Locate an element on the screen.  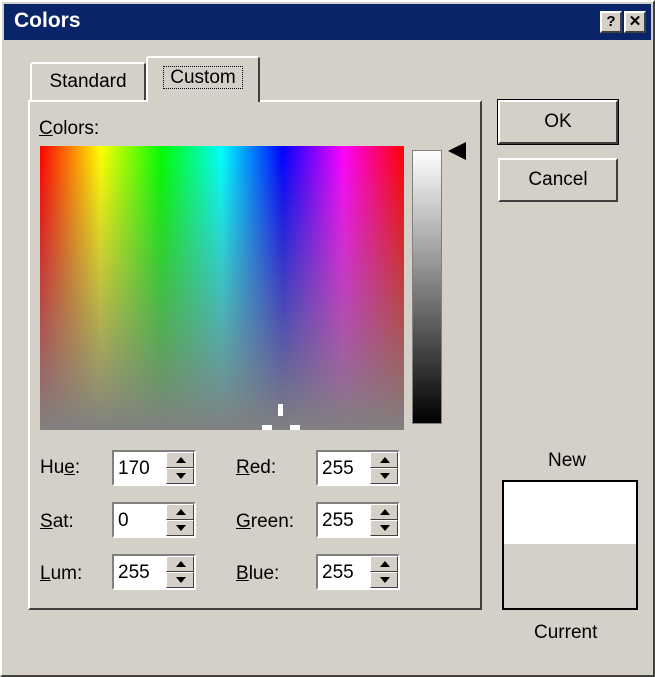
lum-value: 255 is located at coordinates (134, 573).